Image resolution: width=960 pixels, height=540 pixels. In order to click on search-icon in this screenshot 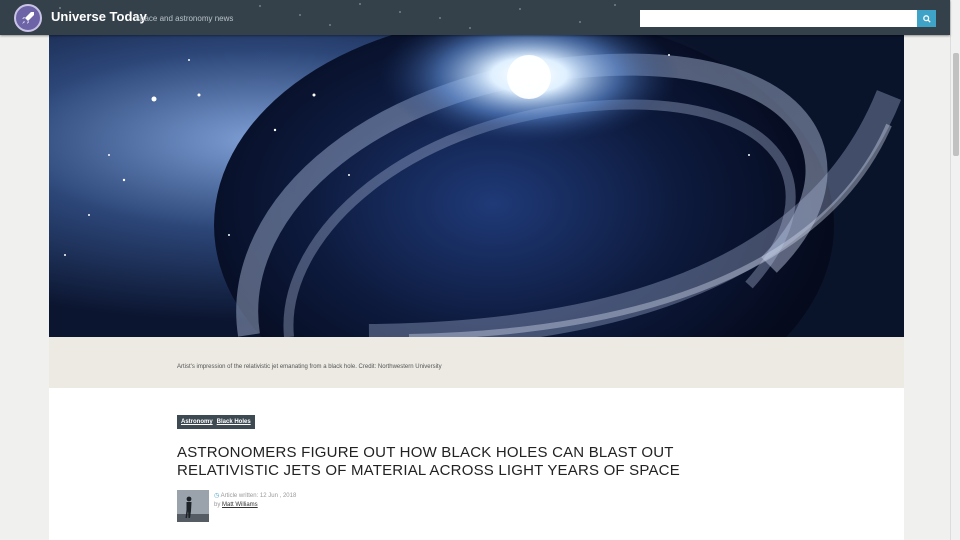, I will do `click(926, 18)`.